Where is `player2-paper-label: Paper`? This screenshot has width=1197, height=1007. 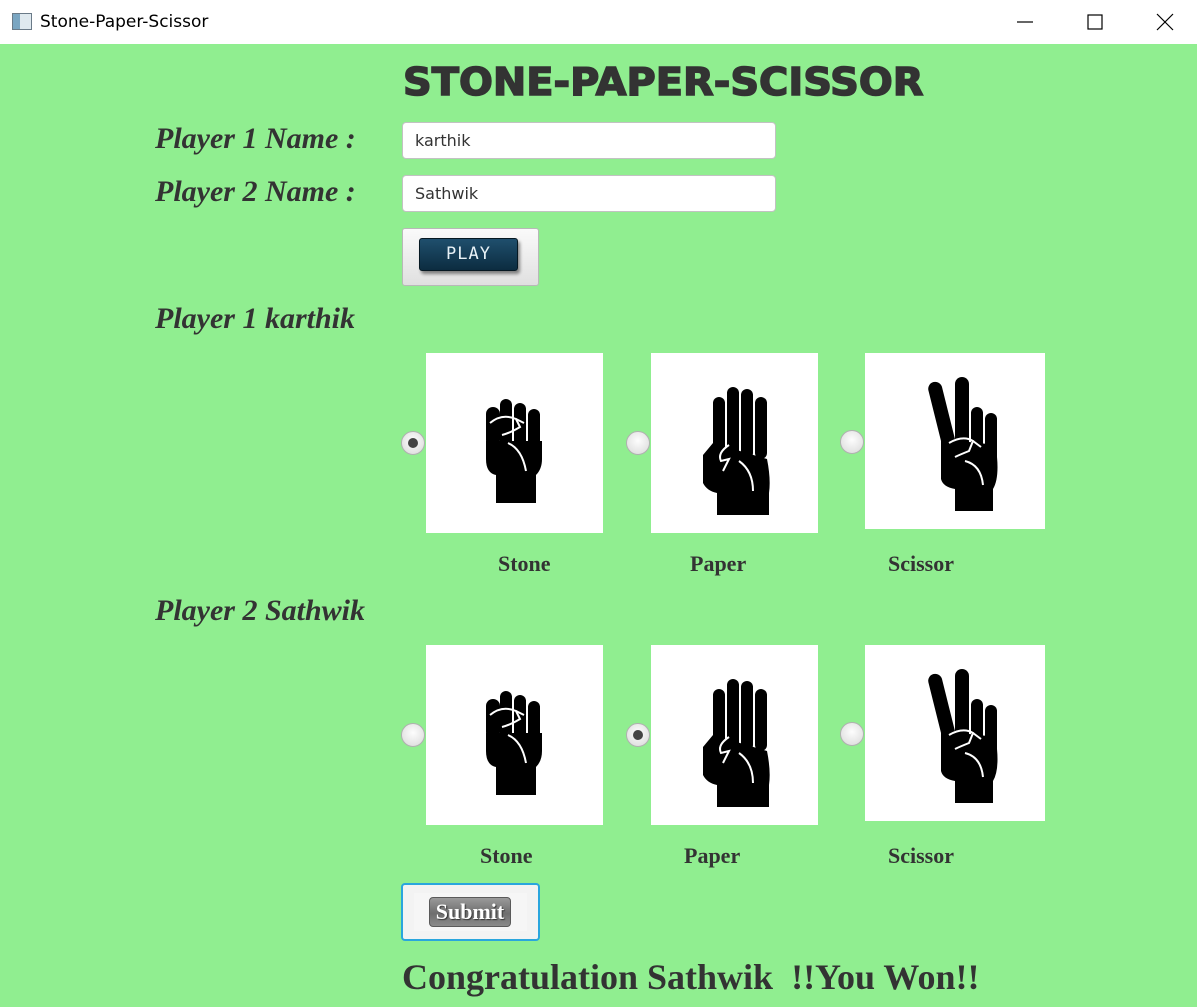 player2-paper-label: Paper is located at coordinates (712, 855).